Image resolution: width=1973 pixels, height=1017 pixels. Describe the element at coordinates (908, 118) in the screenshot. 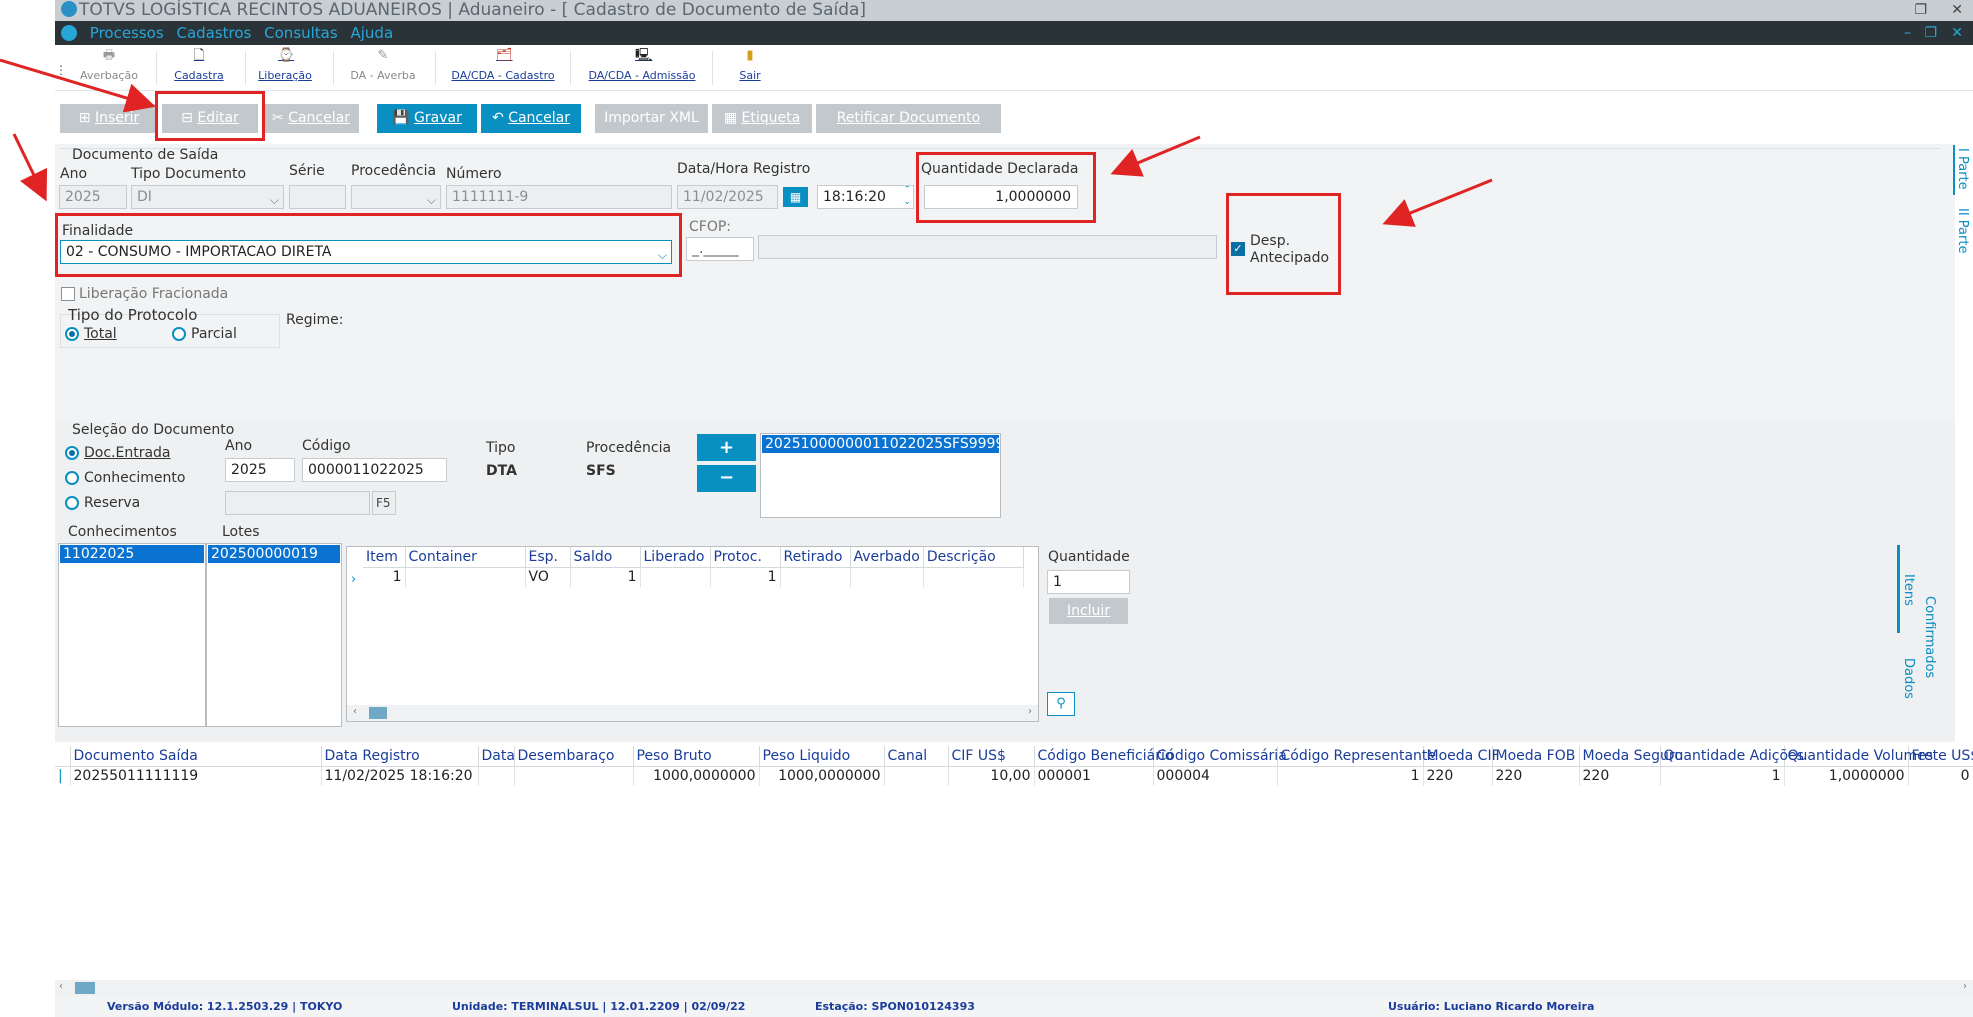

I see `retificar-button: Retificar Documento` at that location.